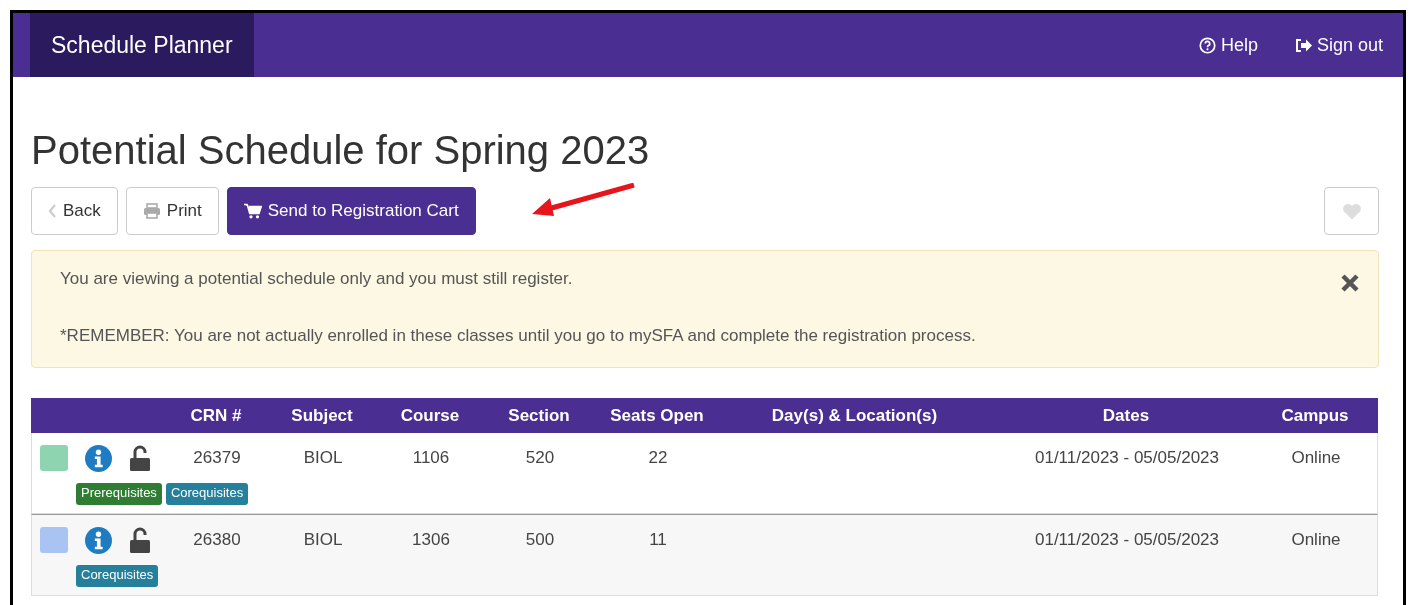 The height and width of the screenshot is (605, 1413). I want to click on table-cell: 11, so click(658, 540).